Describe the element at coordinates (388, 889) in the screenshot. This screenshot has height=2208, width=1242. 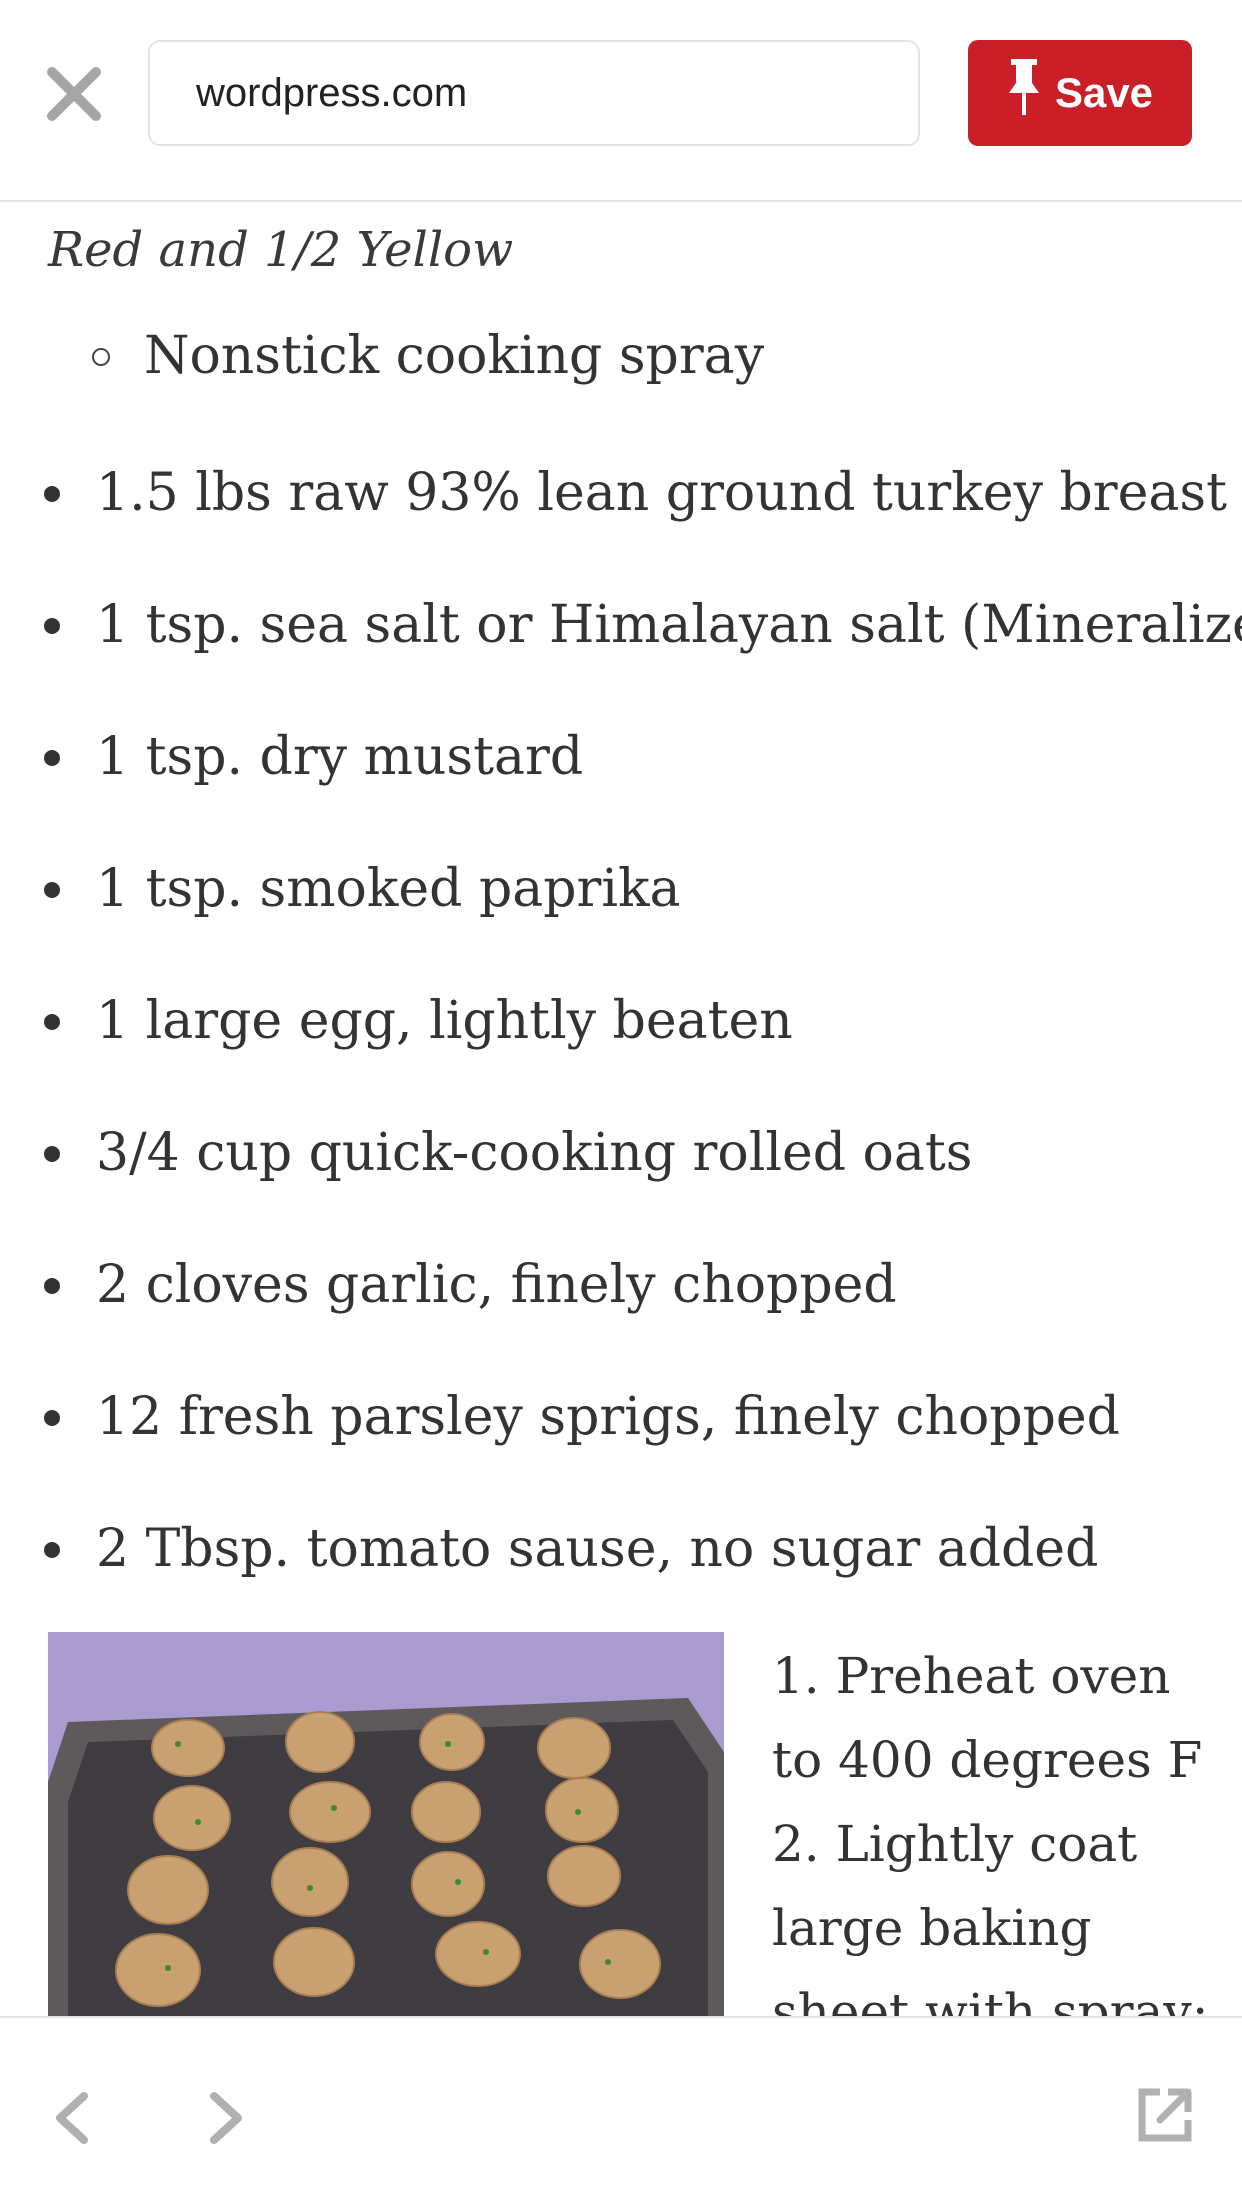
I see `ingredient-text: 1 tsp. smoked paprika` at that location.